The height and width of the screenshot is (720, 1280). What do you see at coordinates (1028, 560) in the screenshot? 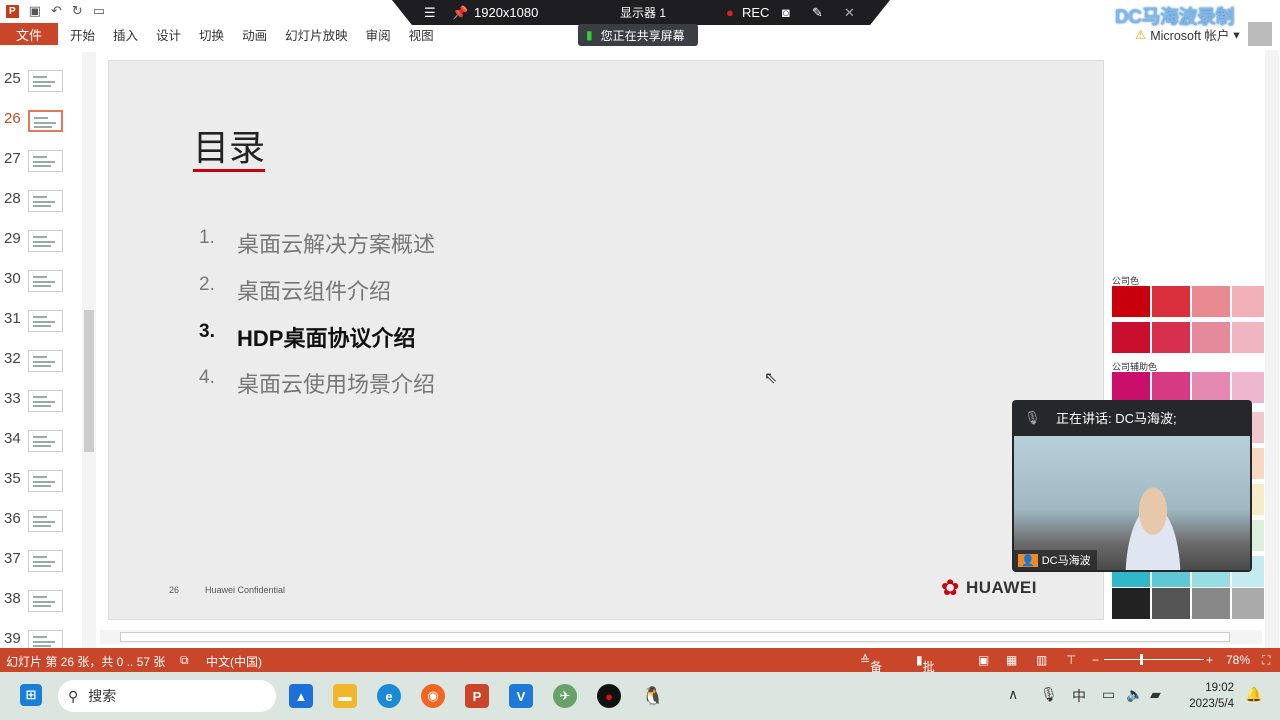
I see `user-icon: 👤` at bounding box center [1028, 560].